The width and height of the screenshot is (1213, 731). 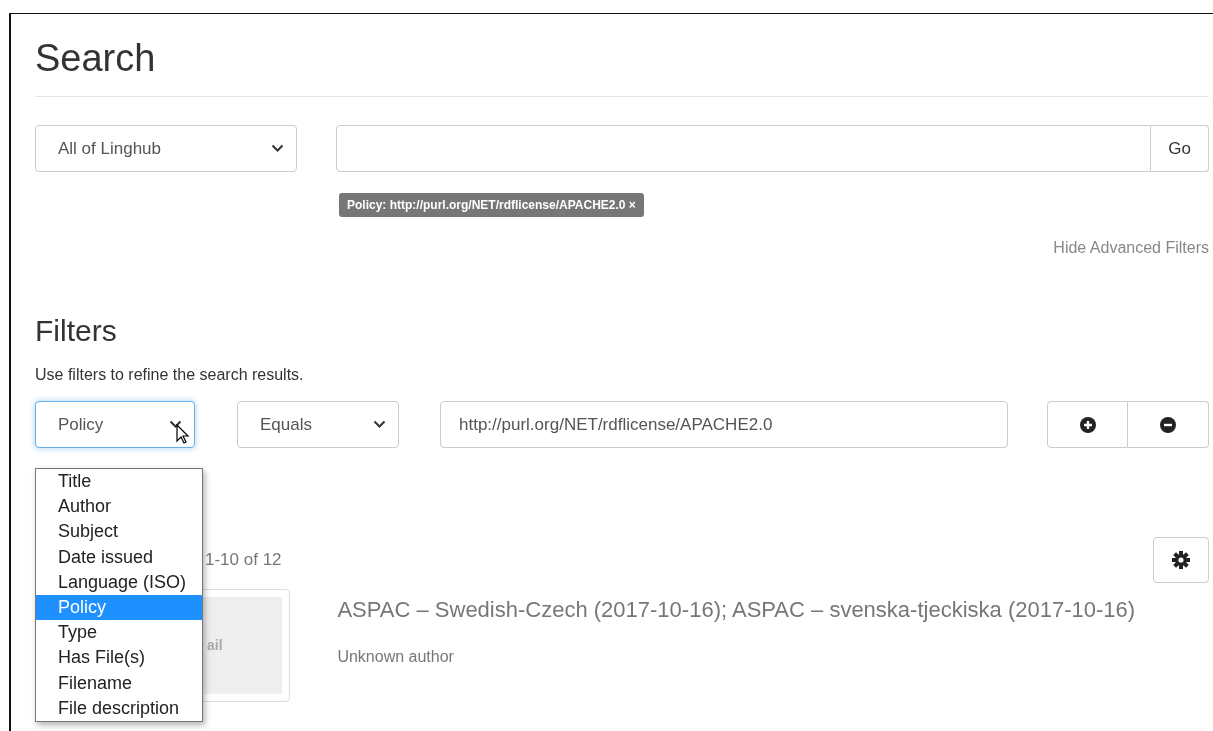 What do you see at coordinates (318, 424) in the screenshot?
I see `operator-dropdown: Equals` at bounding box center [318, 424].